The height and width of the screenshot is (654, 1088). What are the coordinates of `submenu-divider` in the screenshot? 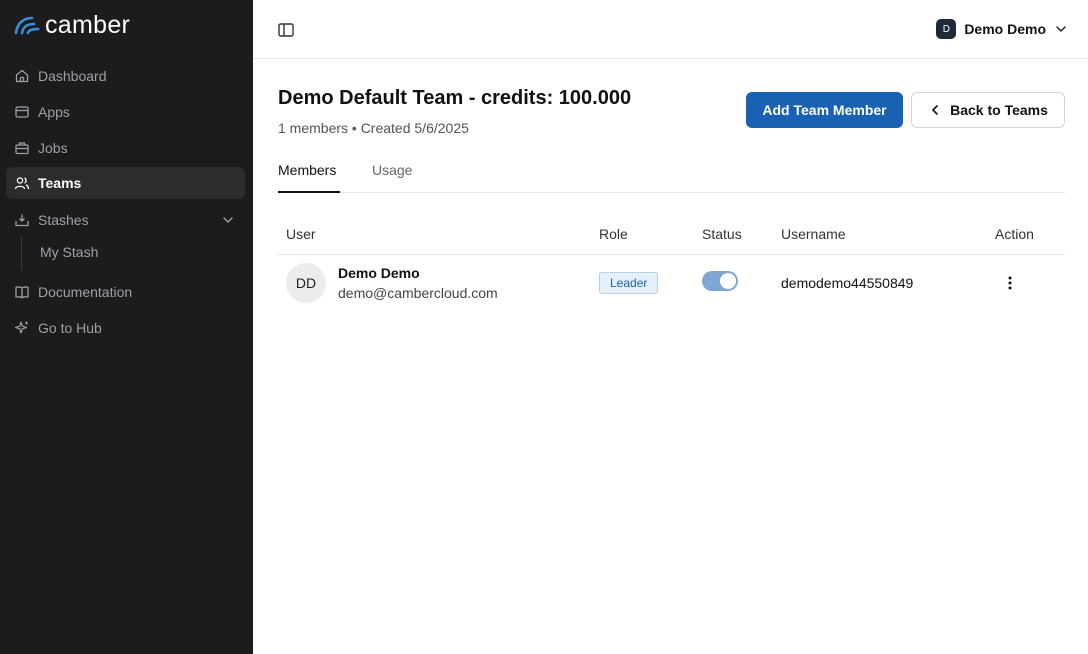 It's located at (21, 253).